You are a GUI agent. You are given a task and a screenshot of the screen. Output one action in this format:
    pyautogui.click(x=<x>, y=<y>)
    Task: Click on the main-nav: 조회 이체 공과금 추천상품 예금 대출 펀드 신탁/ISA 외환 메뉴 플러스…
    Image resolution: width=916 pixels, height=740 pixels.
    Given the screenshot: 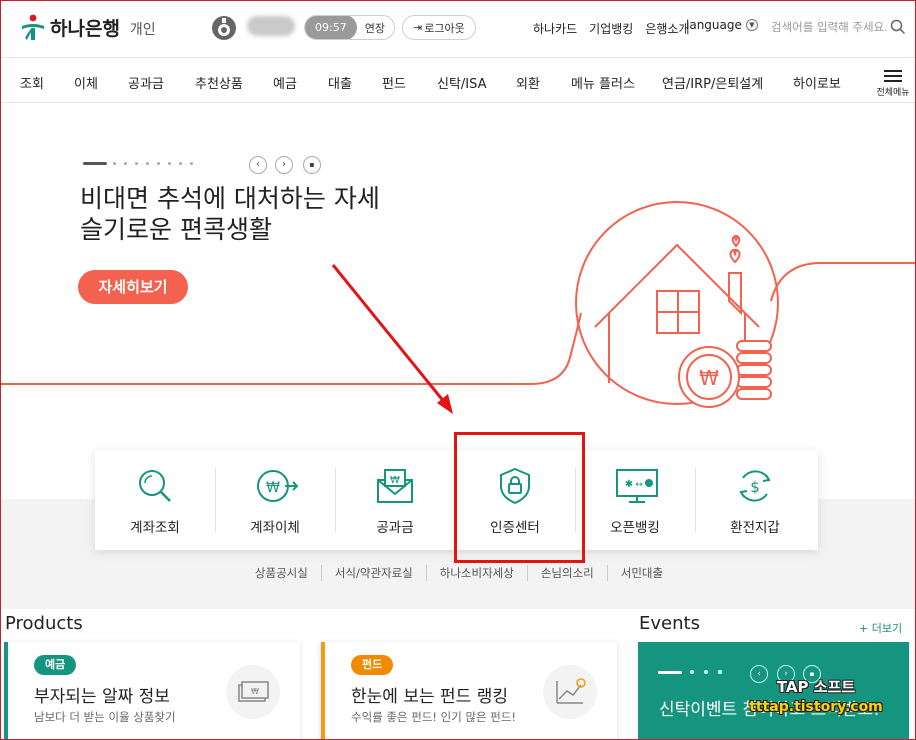 What is the action you would take?
    pyautogui.click(x=458, y=81)
    